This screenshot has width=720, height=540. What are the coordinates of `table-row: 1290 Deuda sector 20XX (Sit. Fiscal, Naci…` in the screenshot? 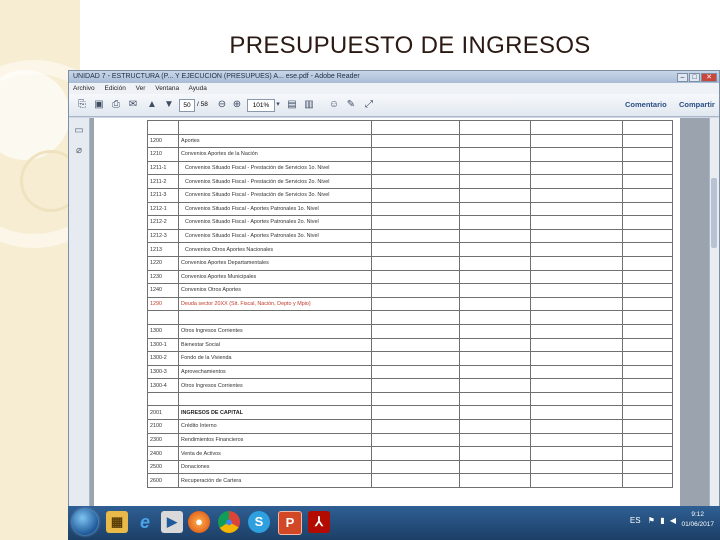 It's located at (410, 304).